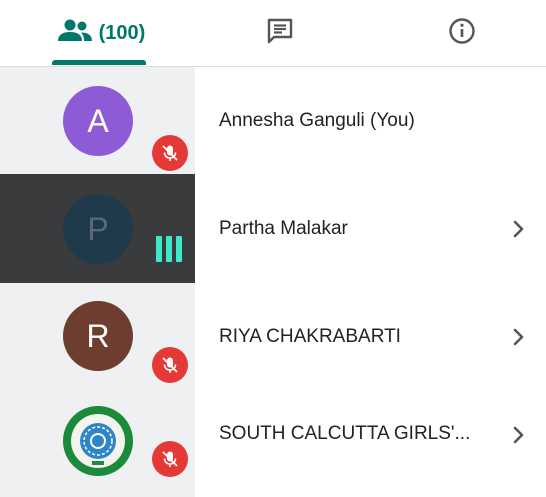 Image resolution: width=546 pixels, height=497 pixels. I want to click on school-logo-avatar, so click(98, 441).